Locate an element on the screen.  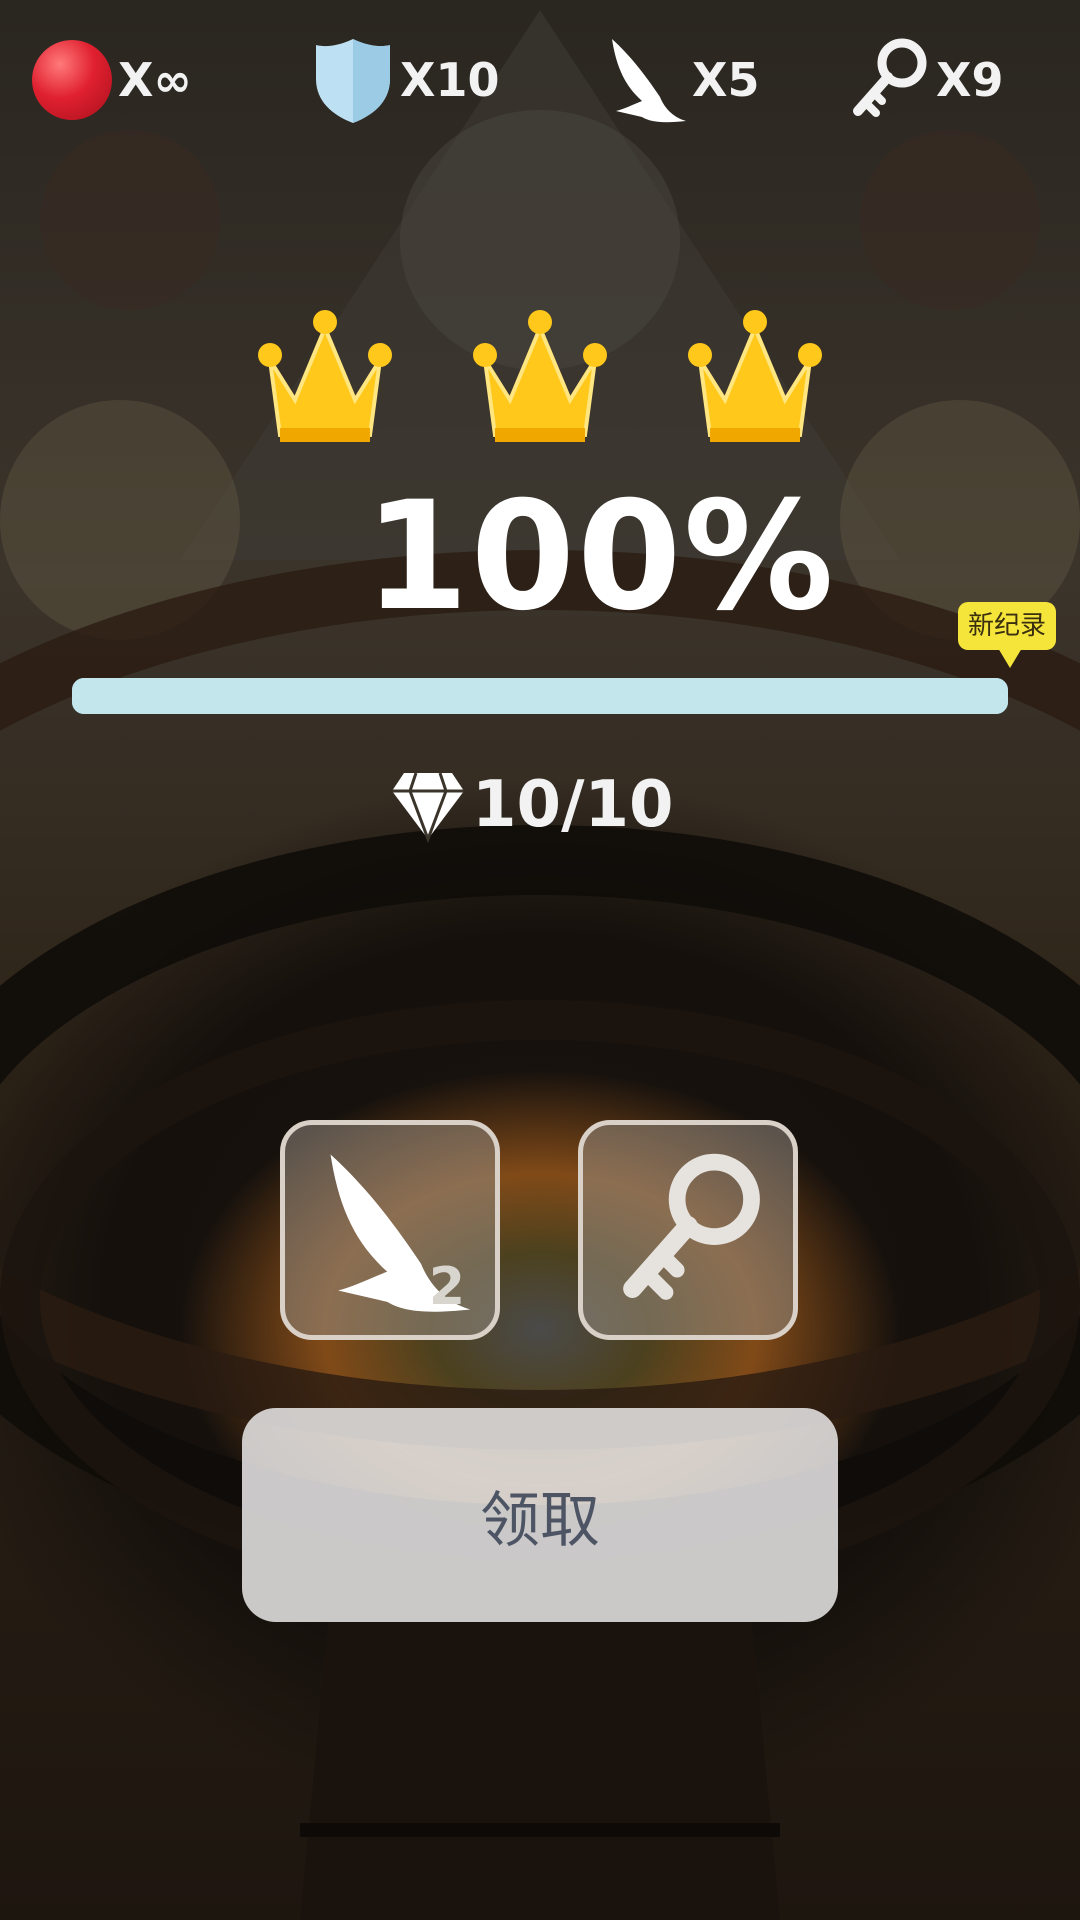
claim-button: 领取 is located at coordinates (540, 1515).